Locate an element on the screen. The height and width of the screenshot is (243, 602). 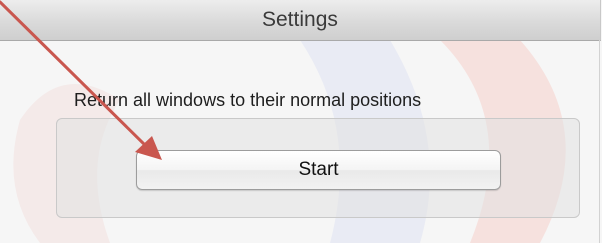
window-title-label: Settings is located at coordinates (300, 19).